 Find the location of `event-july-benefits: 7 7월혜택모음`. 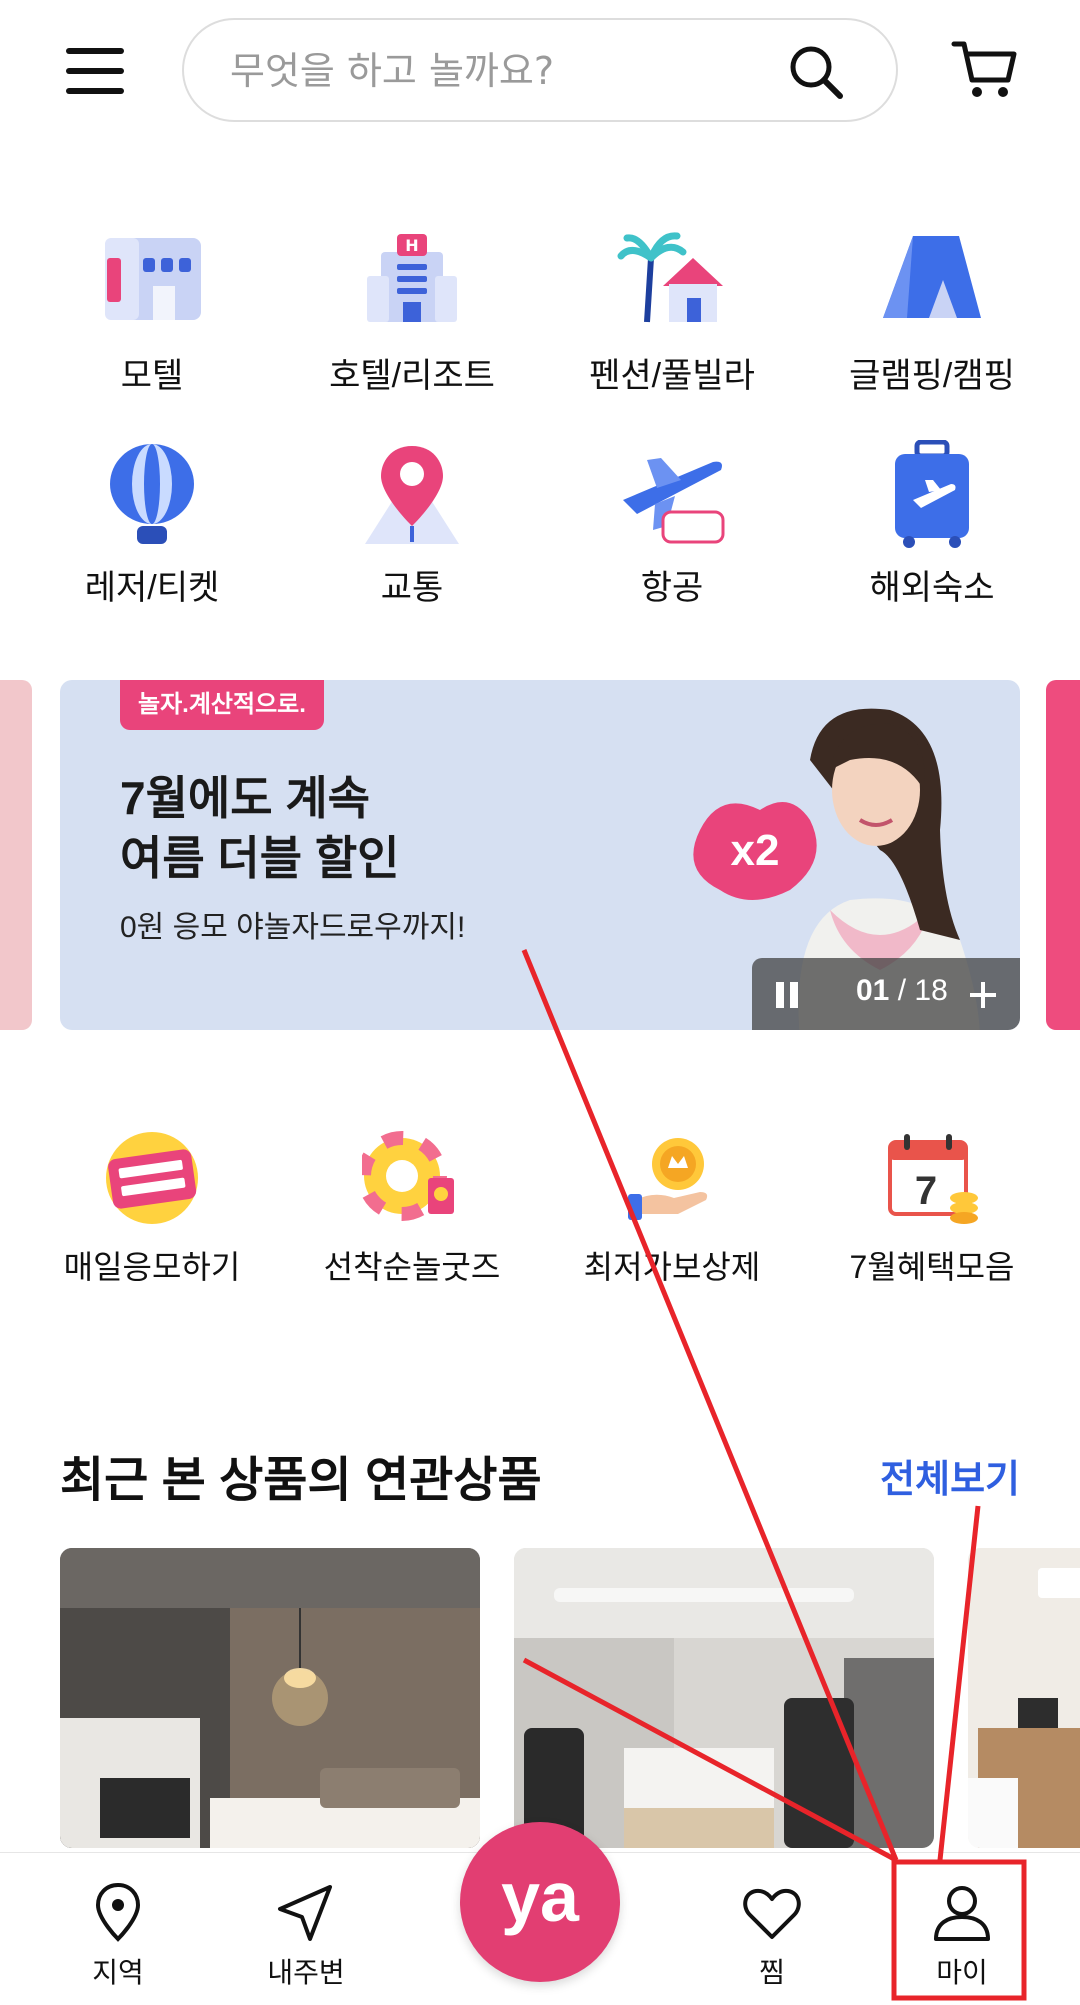

event-july-benefits: 7 7월혜택모음 is located at coordinates (932, 1208).